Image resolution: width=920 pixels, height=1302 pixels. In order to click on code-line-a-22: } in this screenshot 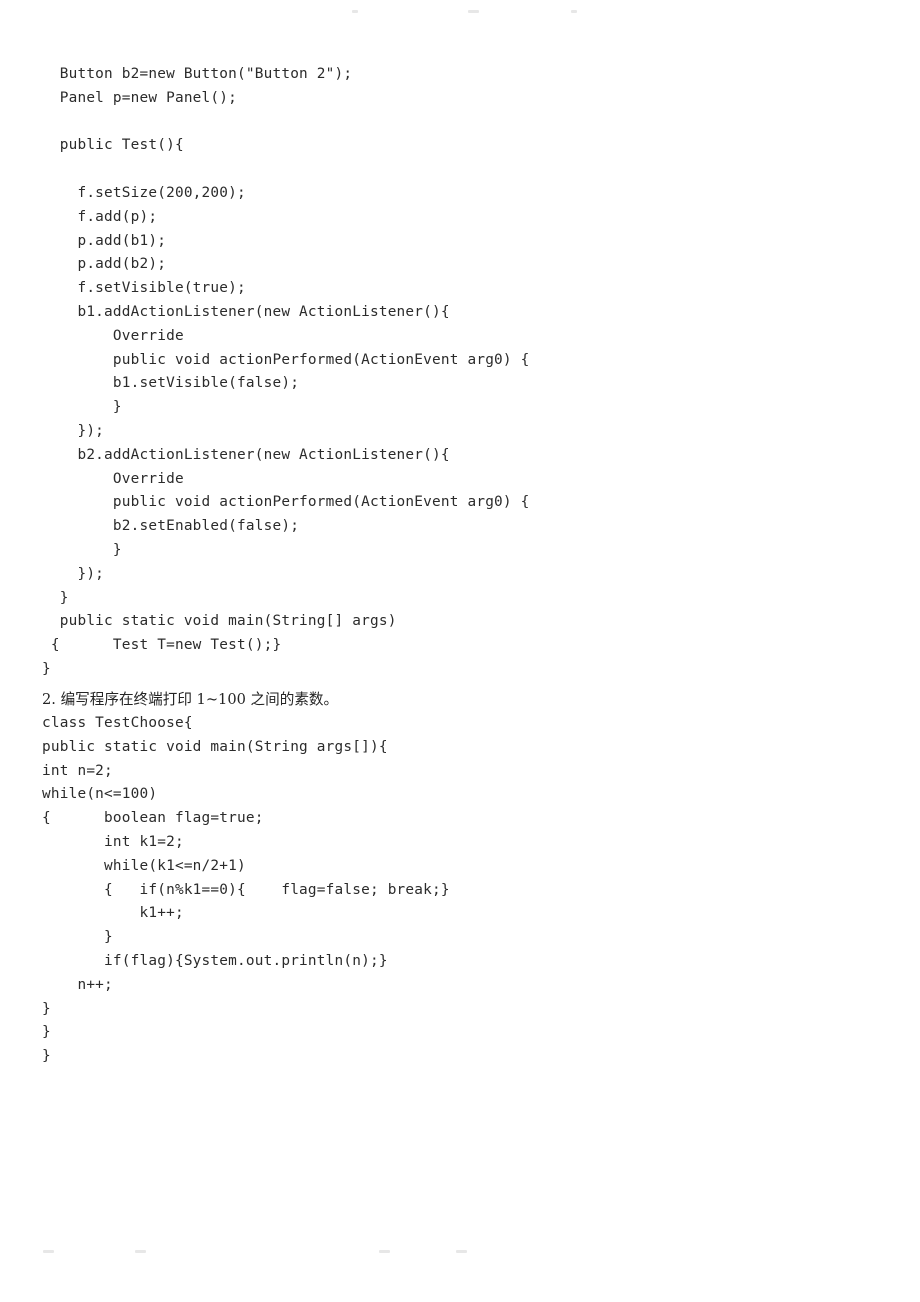, I will do `click(55, 597)`.